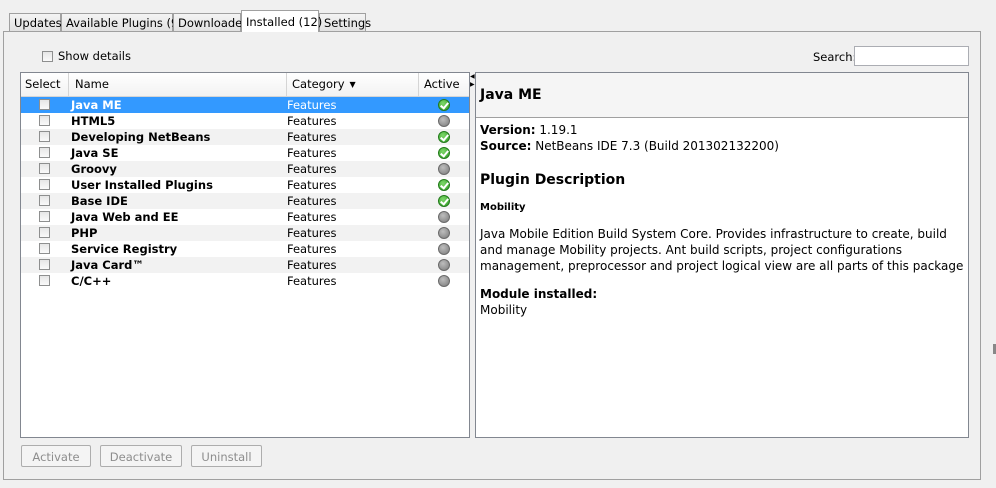 This screenshot has width=996, height=488. What do you see at coordinates (508, 130) in the screenshot?
I see `version-label: Version:` at bounding box center [508, 130].